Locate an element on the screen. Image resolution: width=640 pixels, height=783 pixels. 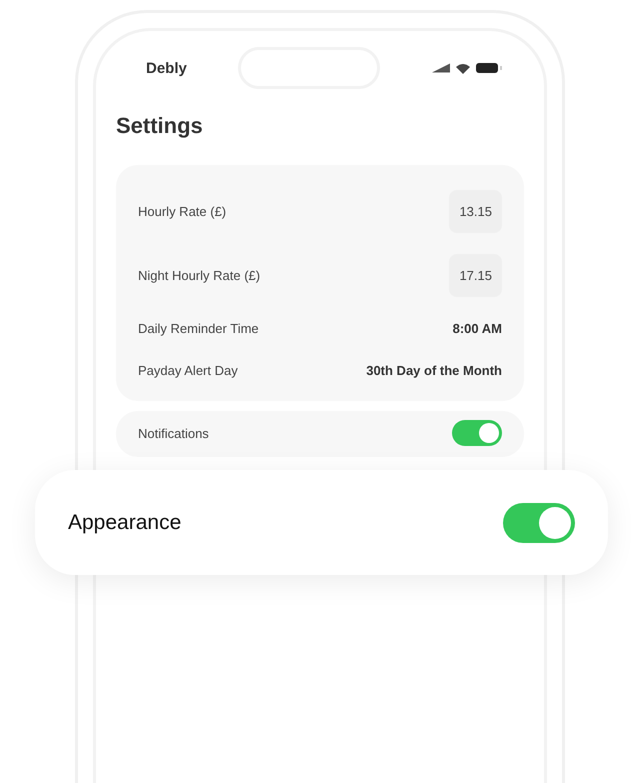
setting-label: Notifications is located at coordinates (173, 433).